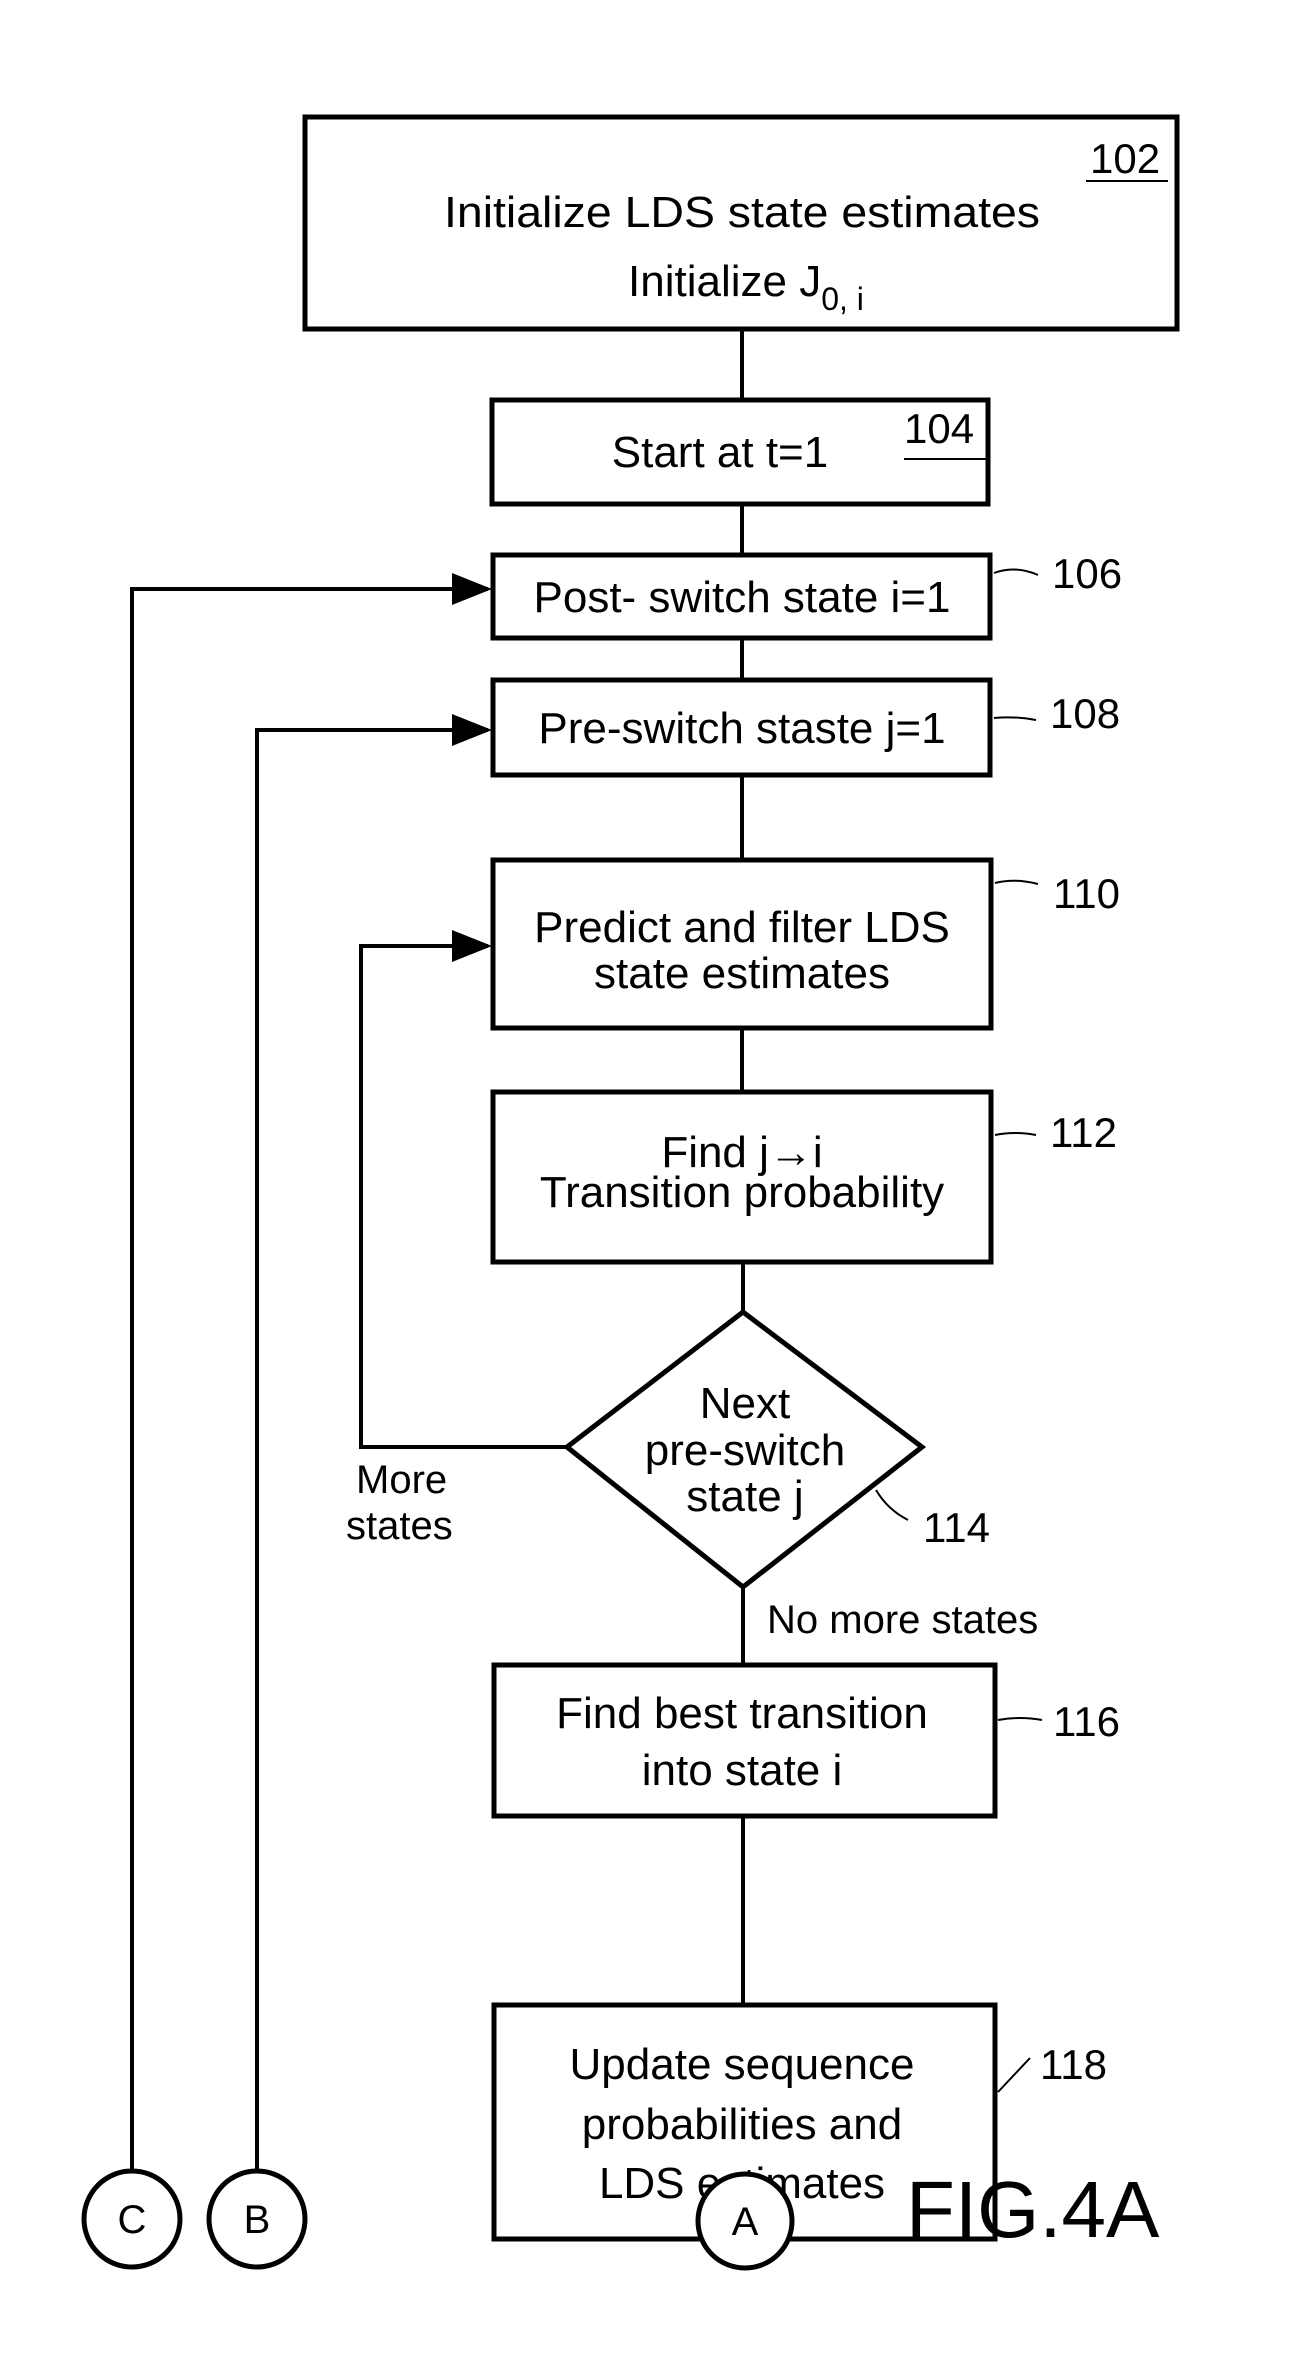 The height and width of the screenshot is (2369, 1294). What do you see at coordinates (1086, 1721) in the screenshot?
I see `step-116-ref: 116` at bounding box center [1086, 1721].